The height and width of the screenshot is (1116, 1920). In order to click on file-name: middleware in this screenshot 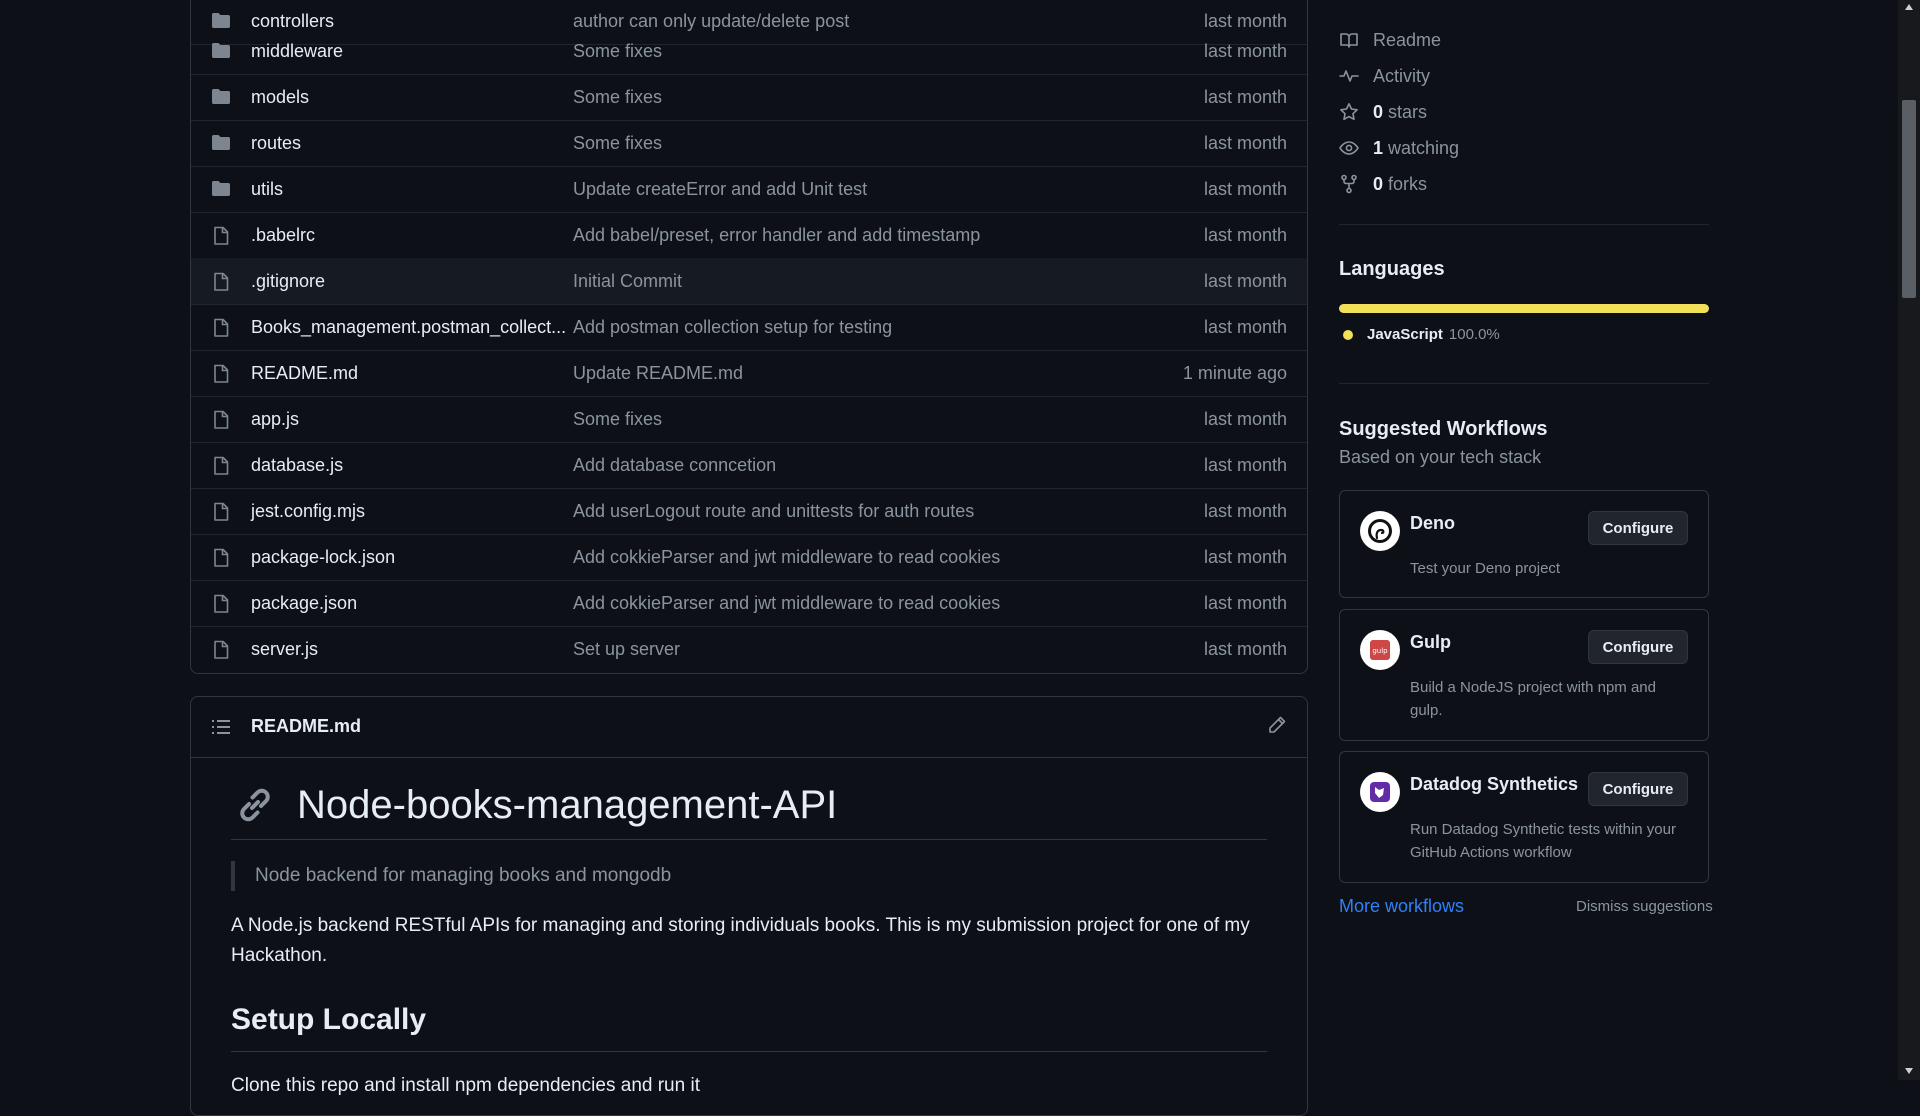, I will do `click(297, 51)`.